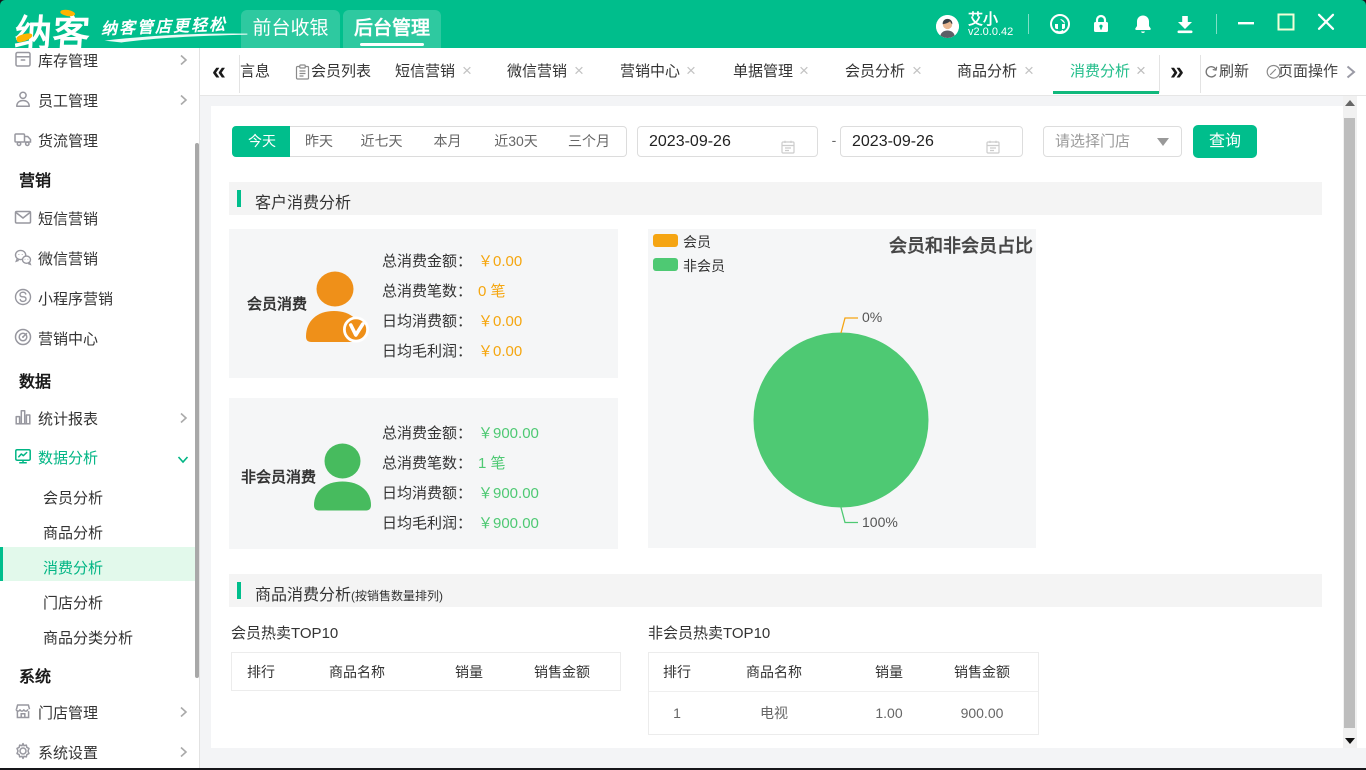  I want to click on svg-text: 100%, so click(880, 522).